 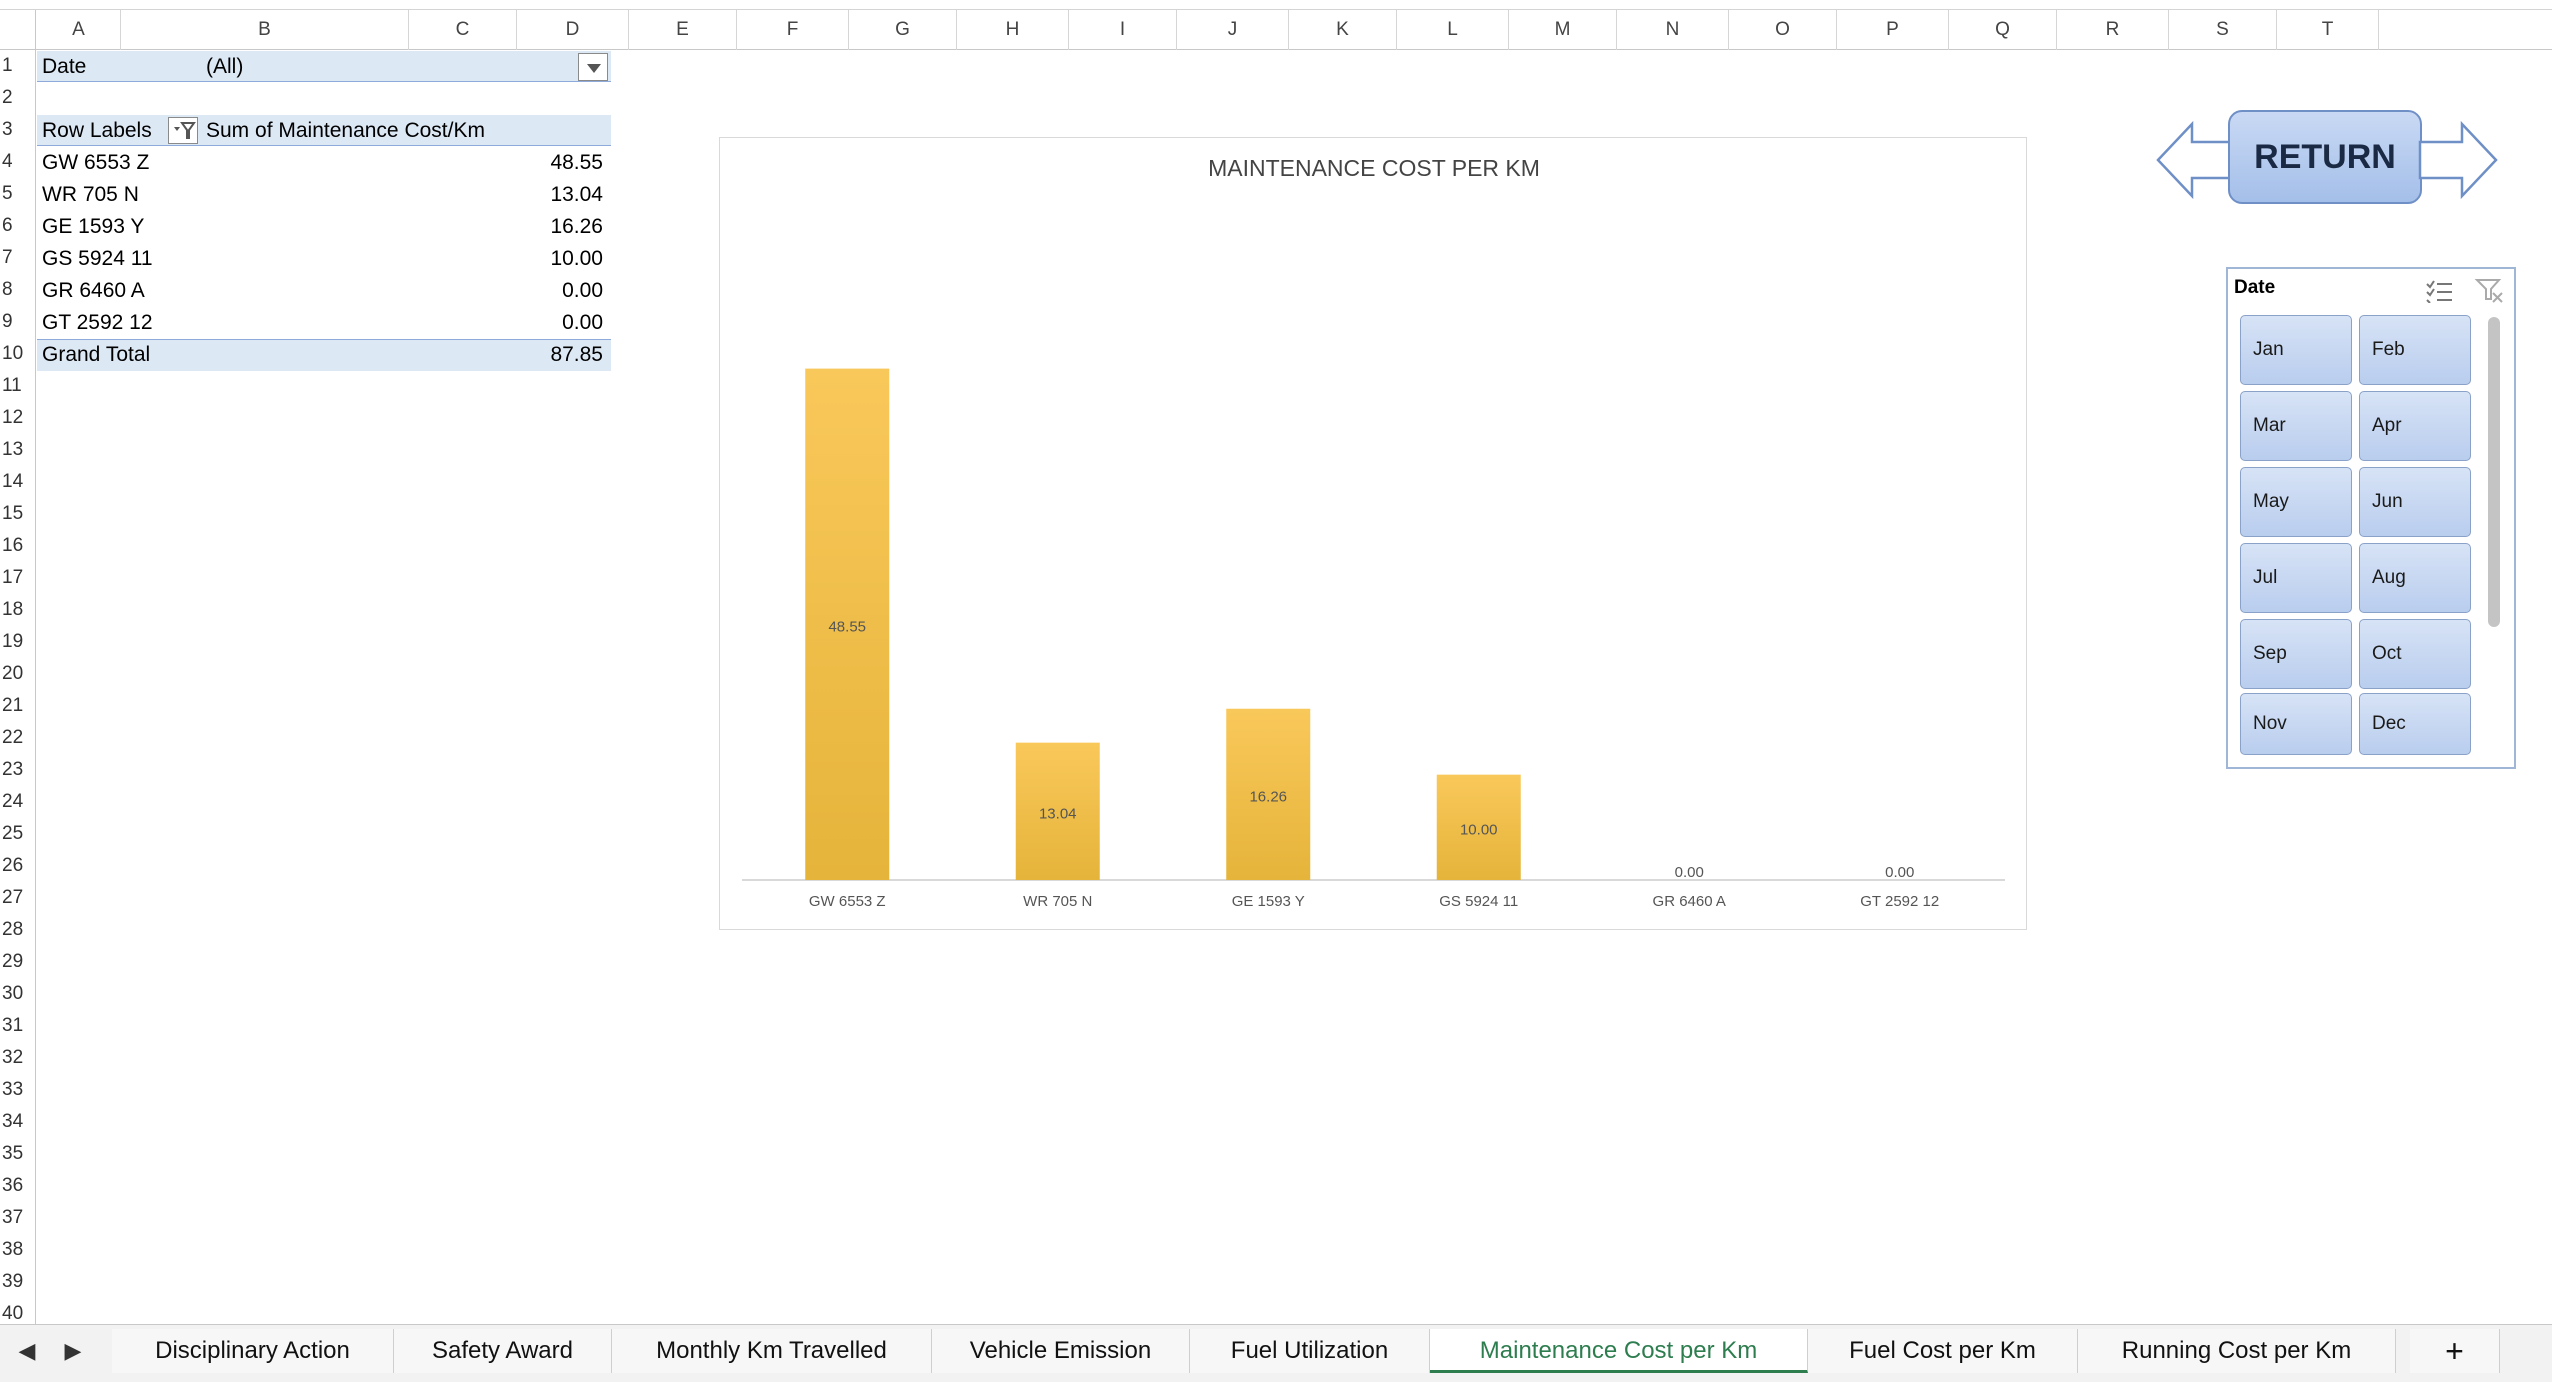 I want to click on row-header: 34, so click(x=18, y=1122).